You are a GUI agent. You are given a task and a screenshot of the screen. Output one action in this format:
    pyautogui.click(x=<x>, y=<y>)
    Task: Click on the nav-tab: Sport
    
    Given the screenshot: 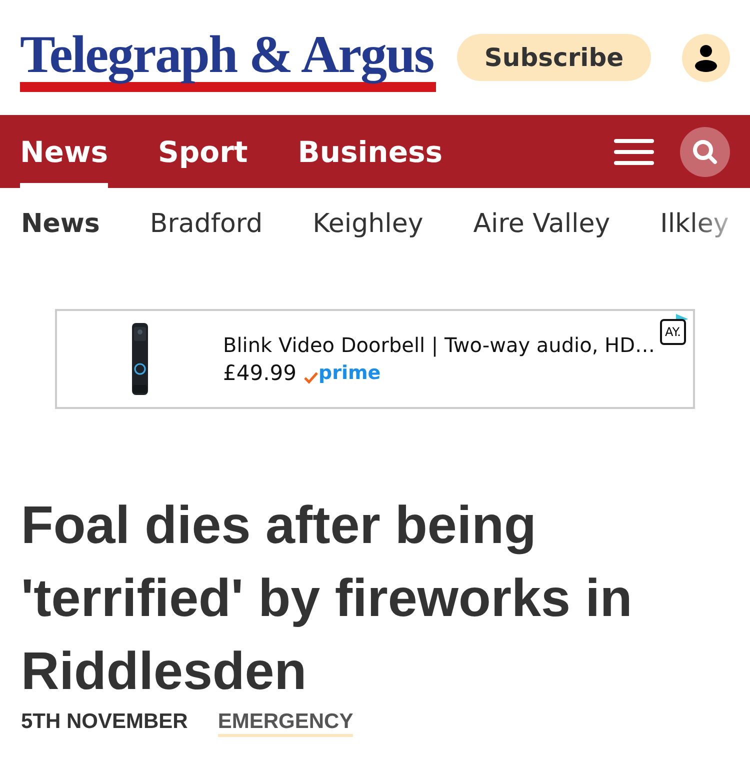 What is the action you would take?
    pyautogui.click(x=203, y=151)
    